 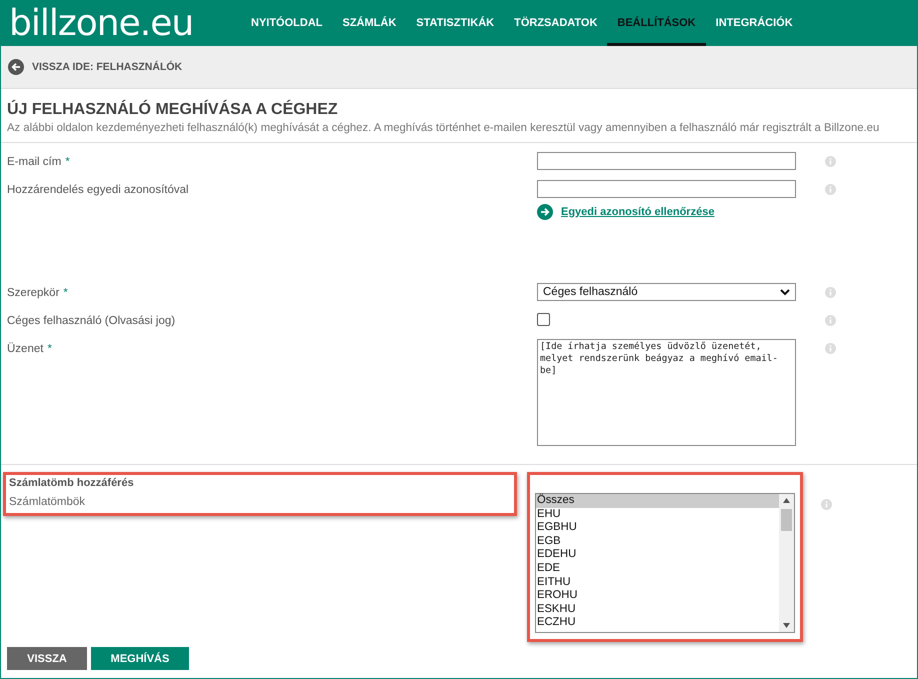 I want to click on nav-tab: TÖRZSADATOK, so click(x=556, y=23).